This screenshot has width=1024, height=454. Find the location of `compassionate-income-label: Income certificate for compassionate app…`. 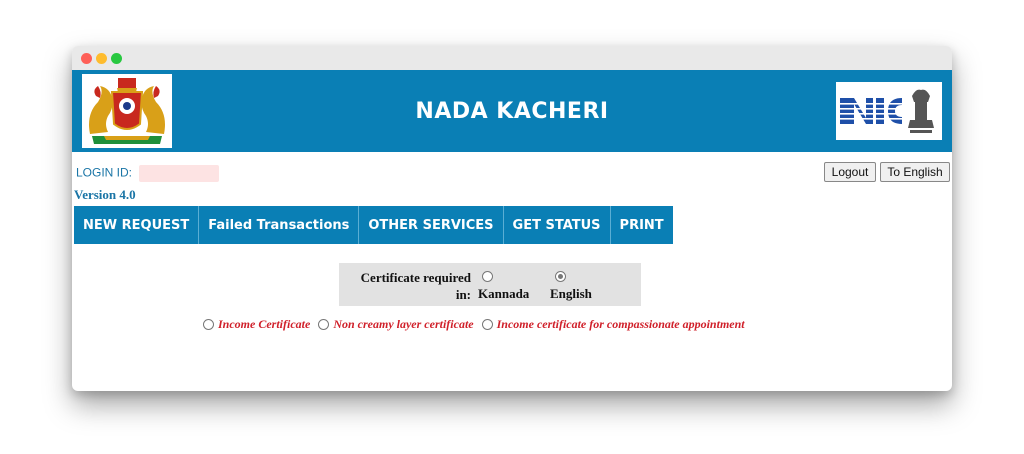

compassionate-income-label: Income certificate for compassionate app… is located at coordinates (620, 323).